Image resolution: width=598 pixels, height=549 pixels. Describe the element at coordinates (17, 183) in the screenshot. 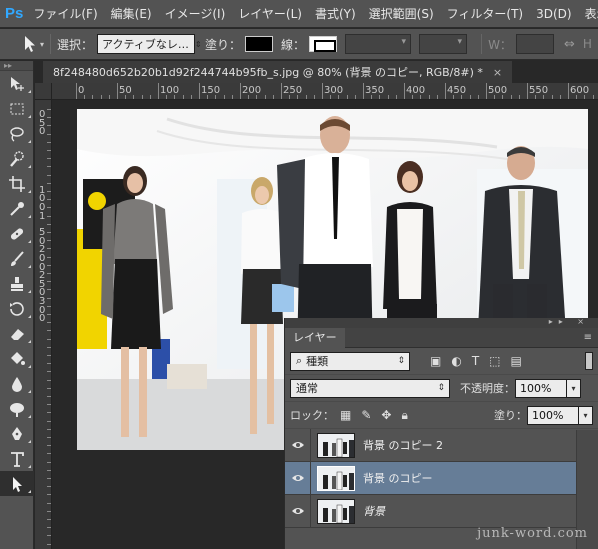

I see `crop-tool-icon` at that location.